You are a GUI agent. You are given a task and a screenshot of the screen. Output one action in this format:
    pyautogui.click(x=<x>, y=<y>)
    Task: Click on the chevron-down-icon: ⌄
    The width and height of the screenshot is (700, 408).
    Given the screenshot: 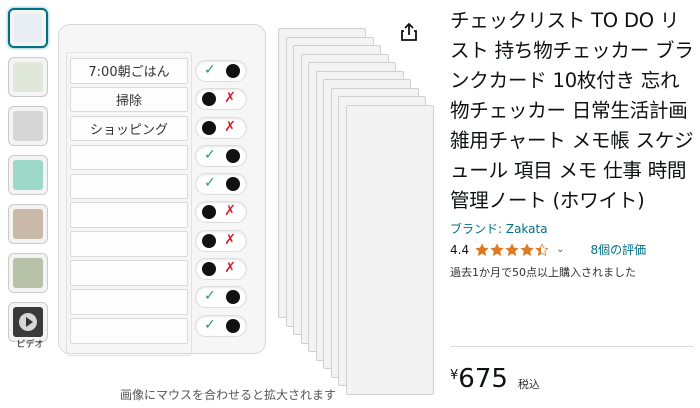 What is the action you would take?
    pyautogui.click(x=560, y=249)
    